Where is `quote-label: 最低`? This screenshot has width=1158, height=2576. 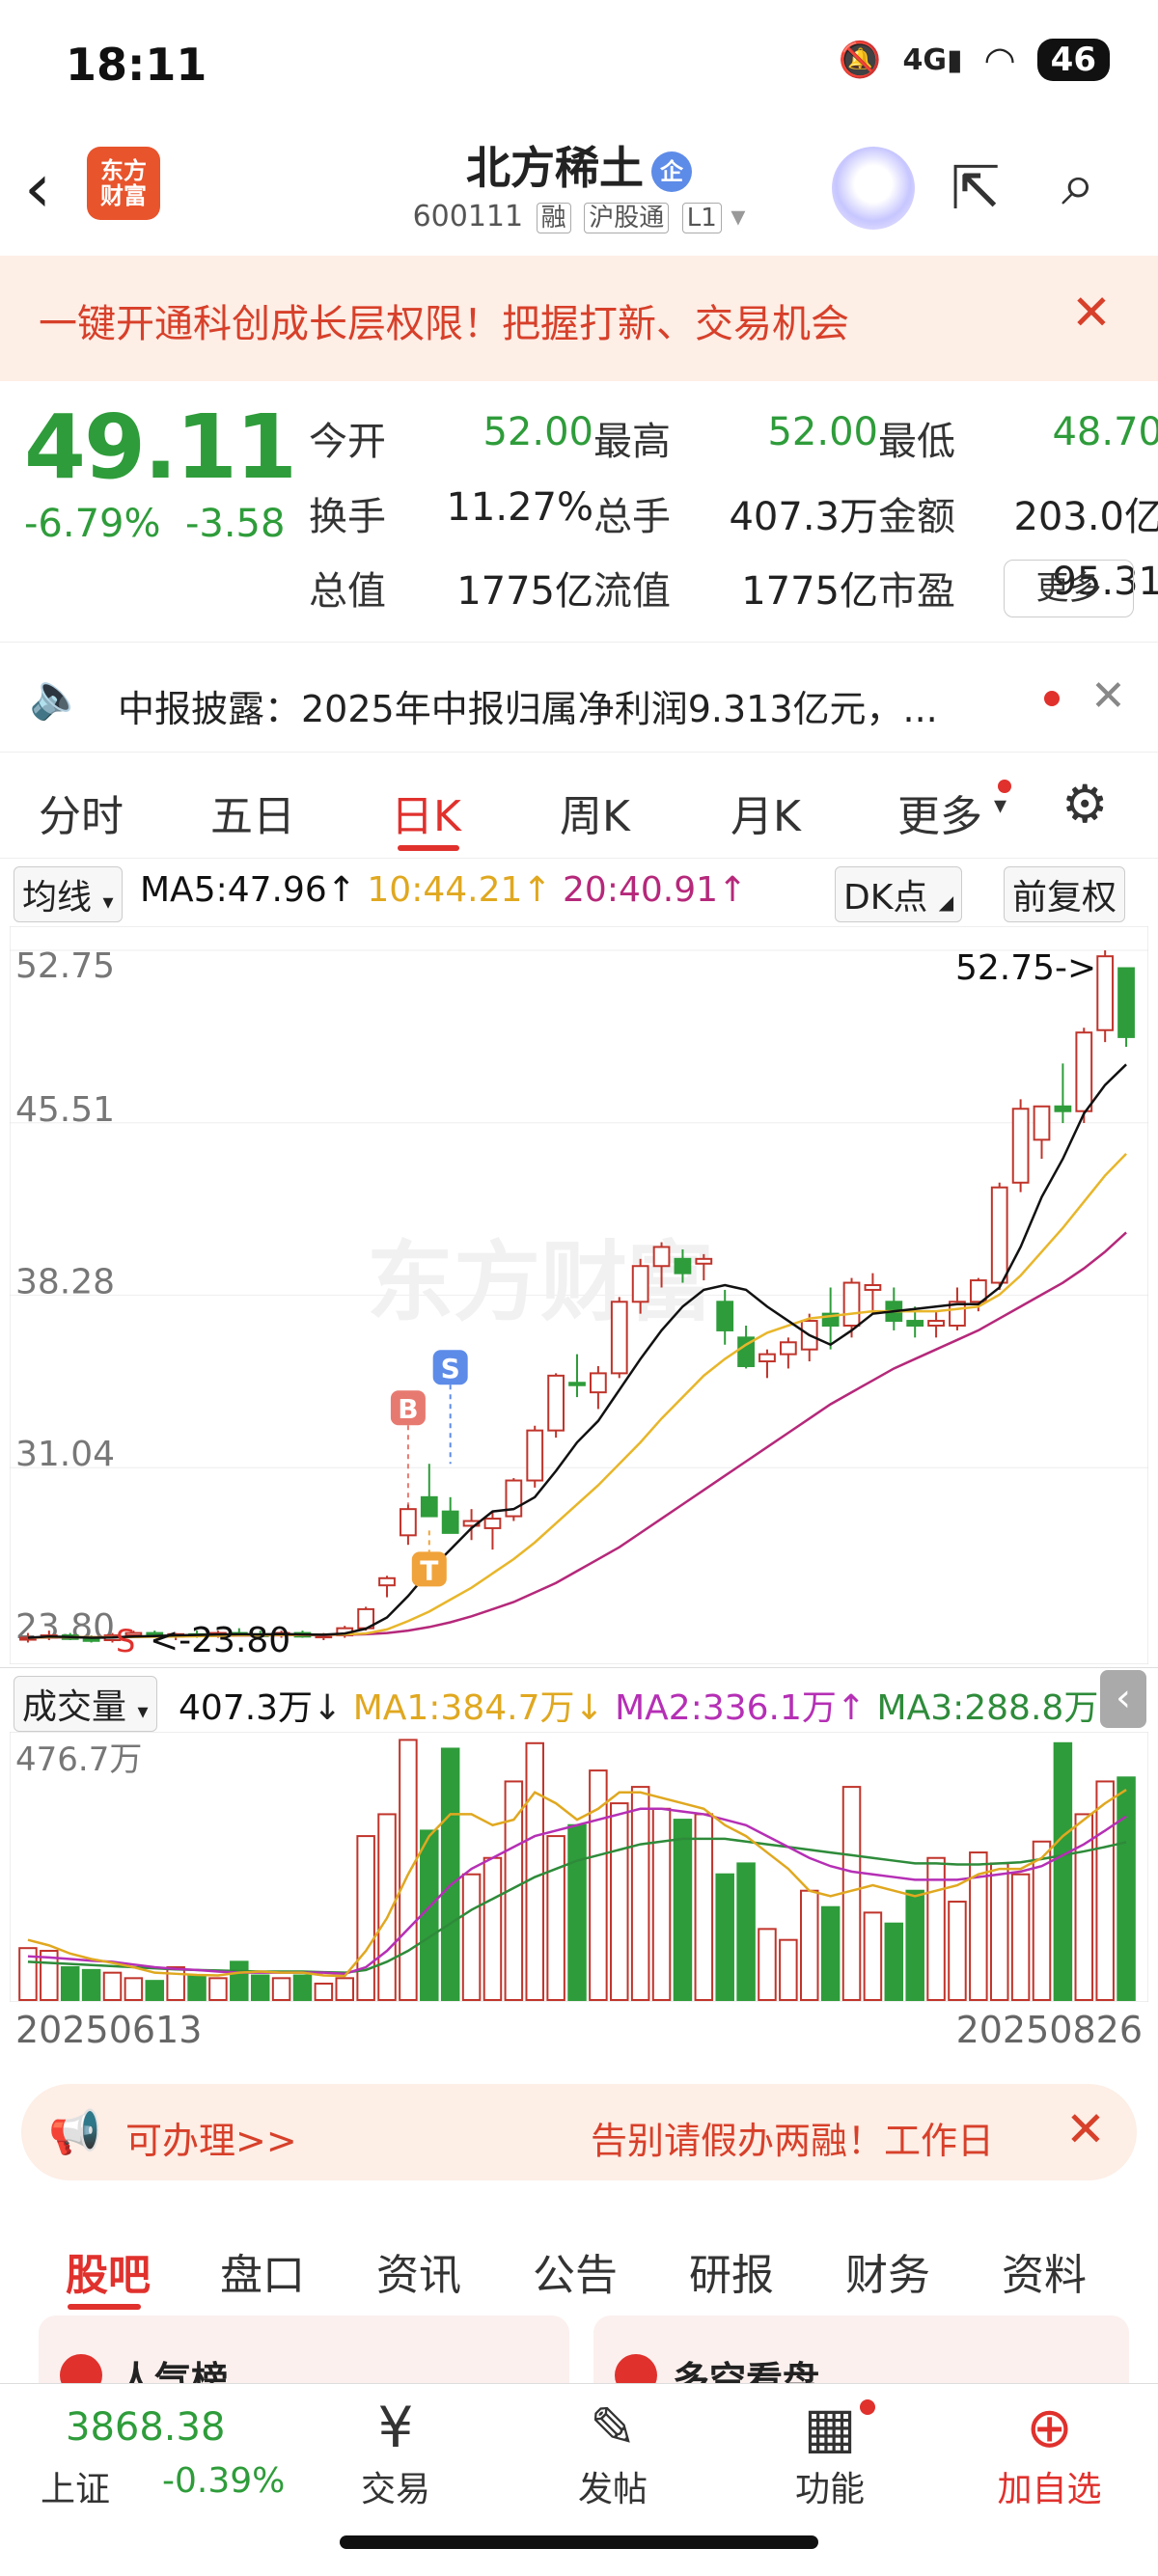
quote-label: 最低 is located at coordinates (916, 442).